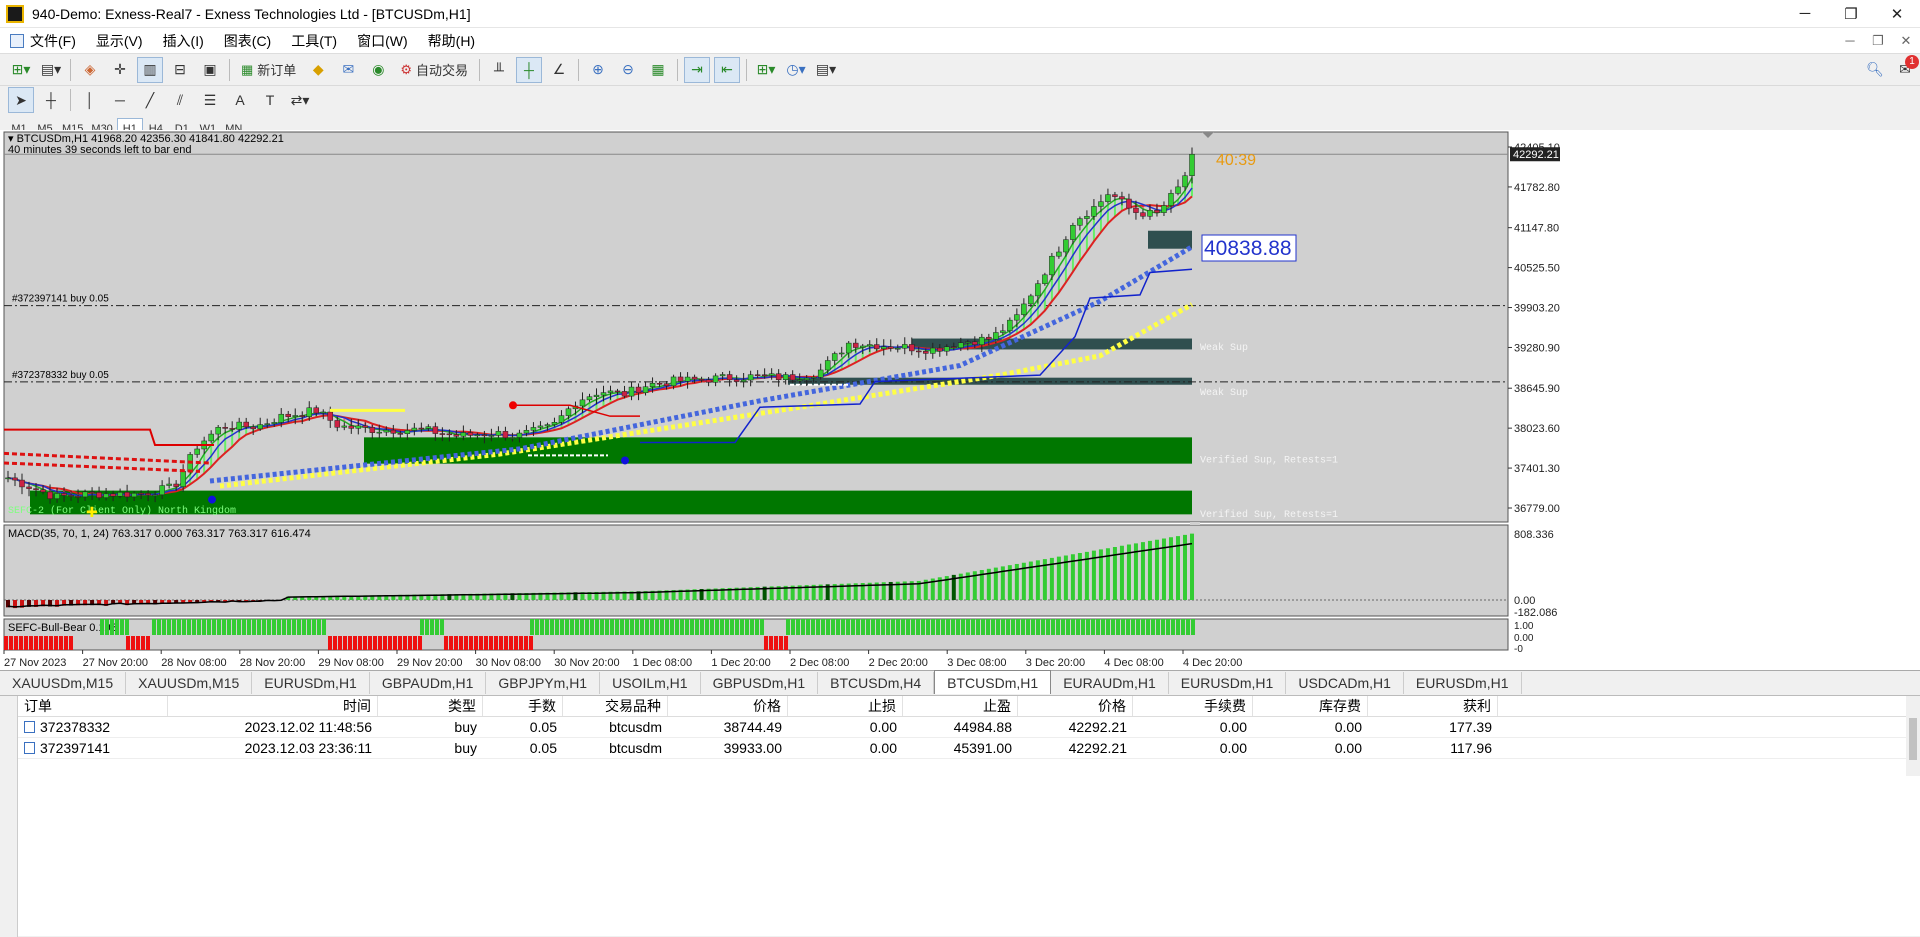  Describe the element at coordinates (247, 41) in the screenshot. I see `menu-charts: 图表(C)` at that location.